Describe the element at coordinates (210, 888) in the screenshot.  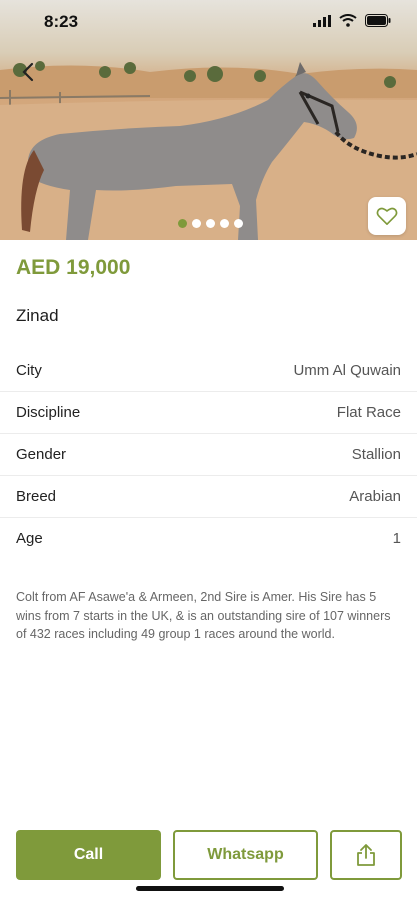
I see `home-indicator` at that location.